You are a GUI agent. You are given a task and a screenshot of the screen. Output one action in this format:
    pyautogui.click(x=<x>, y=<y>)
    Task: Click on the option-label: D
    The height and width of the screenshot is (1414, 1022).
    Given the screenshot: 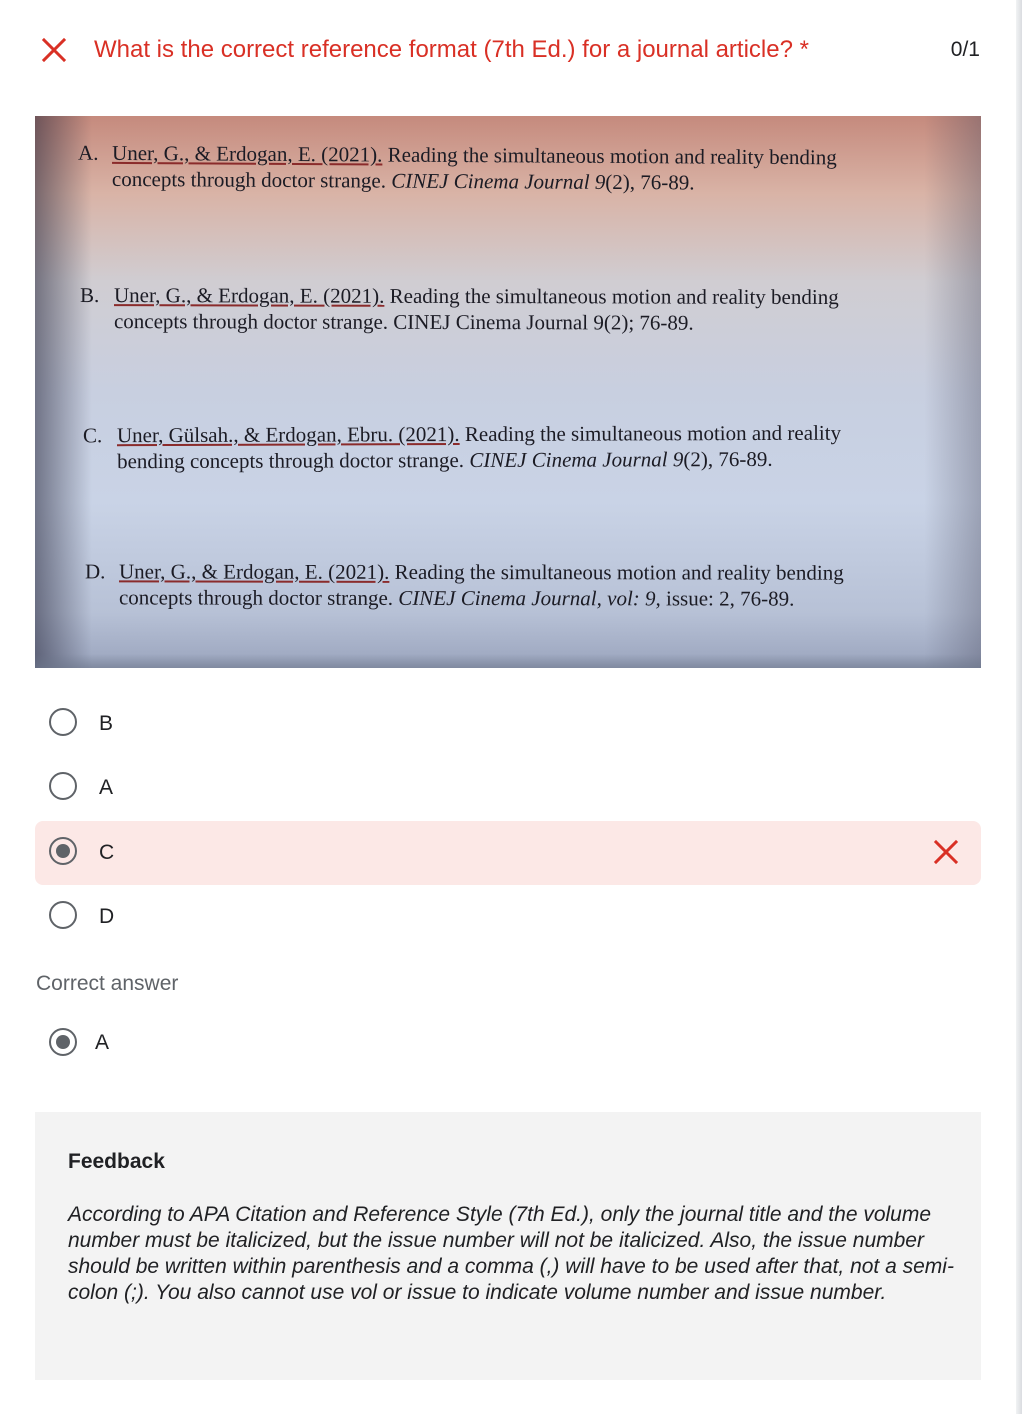 What is the action you would take?
    pyautogui.click(x=107, y=916)
    